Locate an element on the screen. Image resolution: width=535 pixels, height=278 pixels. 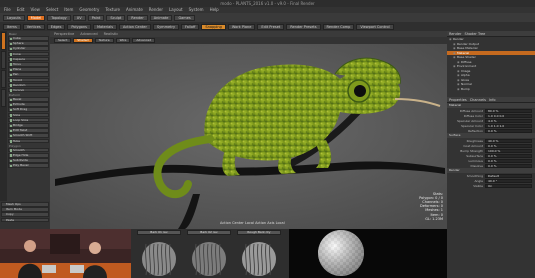
tool-label: Edge Hide is located at coordinates (21, 154).